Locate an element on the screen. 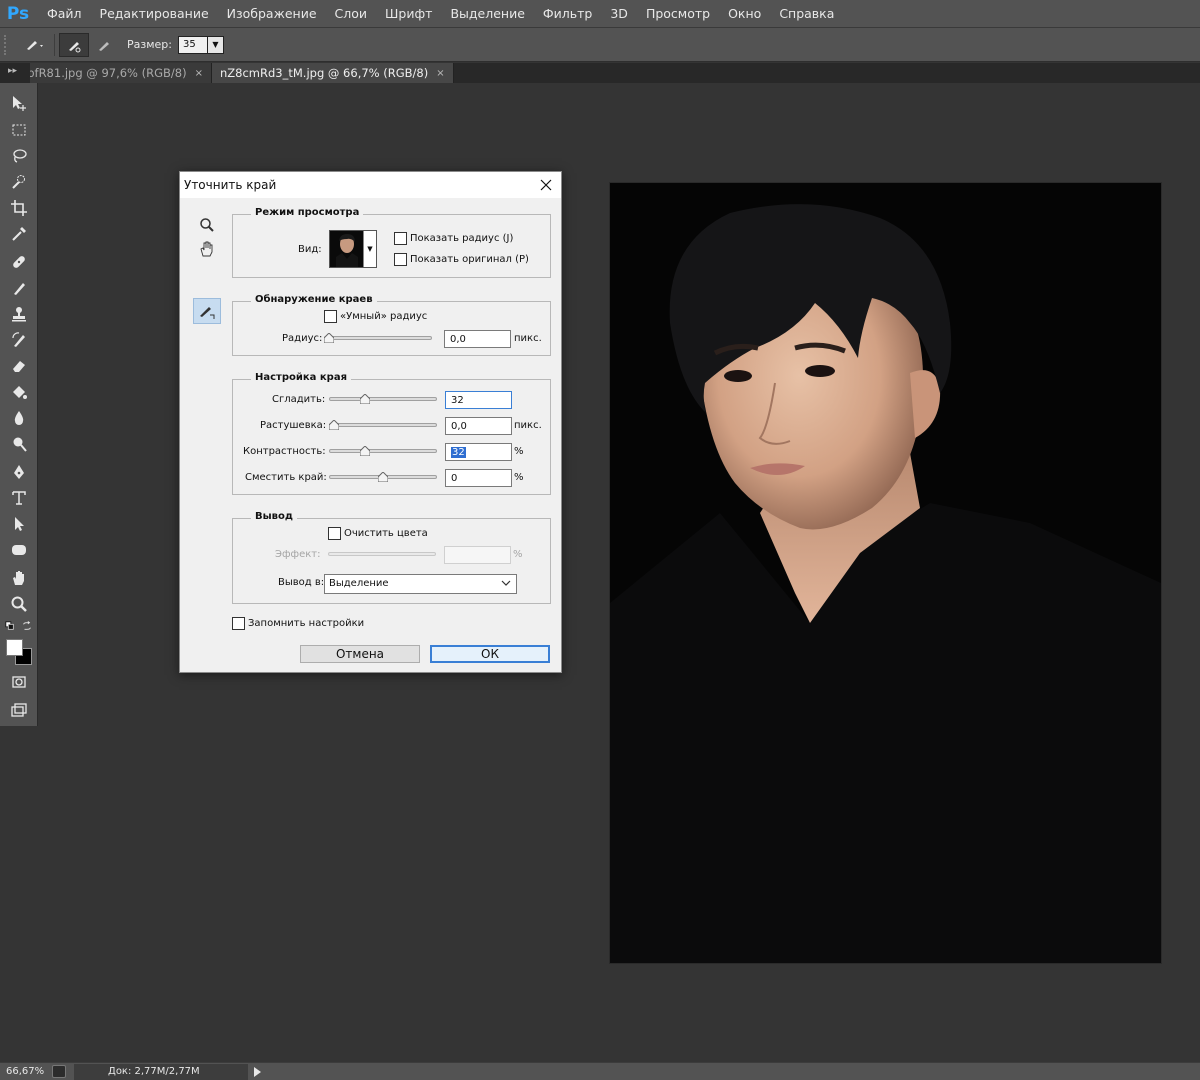 The height and width of the screenshot is (1080, 1200). tab-document-2: nZ8cmRd3_tM.jpg @ 66,7% (RGB/8) × is located at coordinates (333, 73).